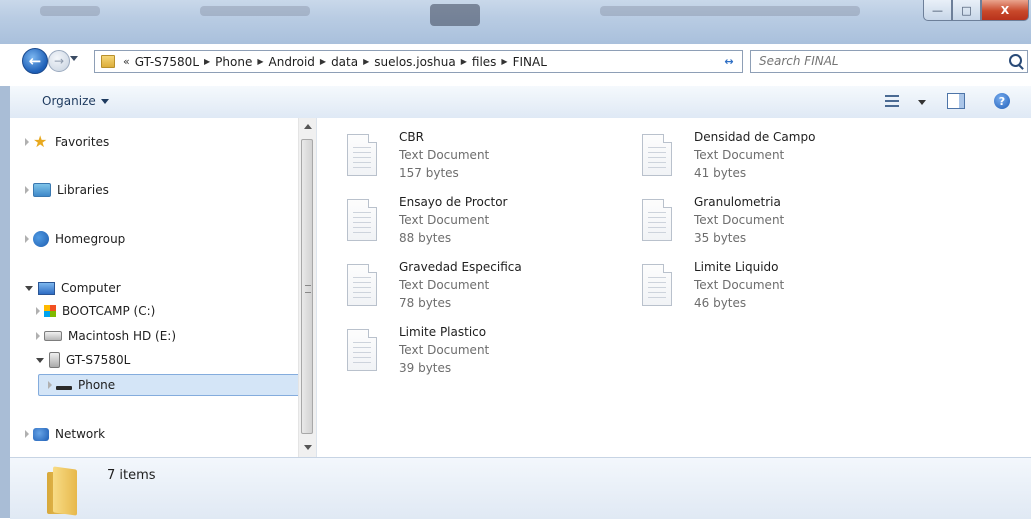 Image resolution: width=1031 pixels, height=519 pixels. What do you see at coordinates (956, 101) in the screenshot?
I see `preview-pane-icon` at bounding box center [956, 101].